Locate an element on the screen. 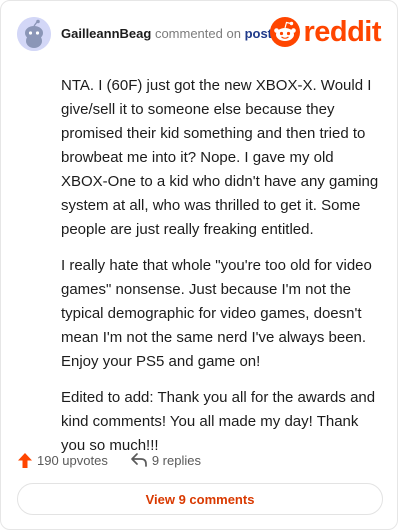 The height and width of the screenshot is (532, 400). post-link: post is located at coordinates (258, 33).